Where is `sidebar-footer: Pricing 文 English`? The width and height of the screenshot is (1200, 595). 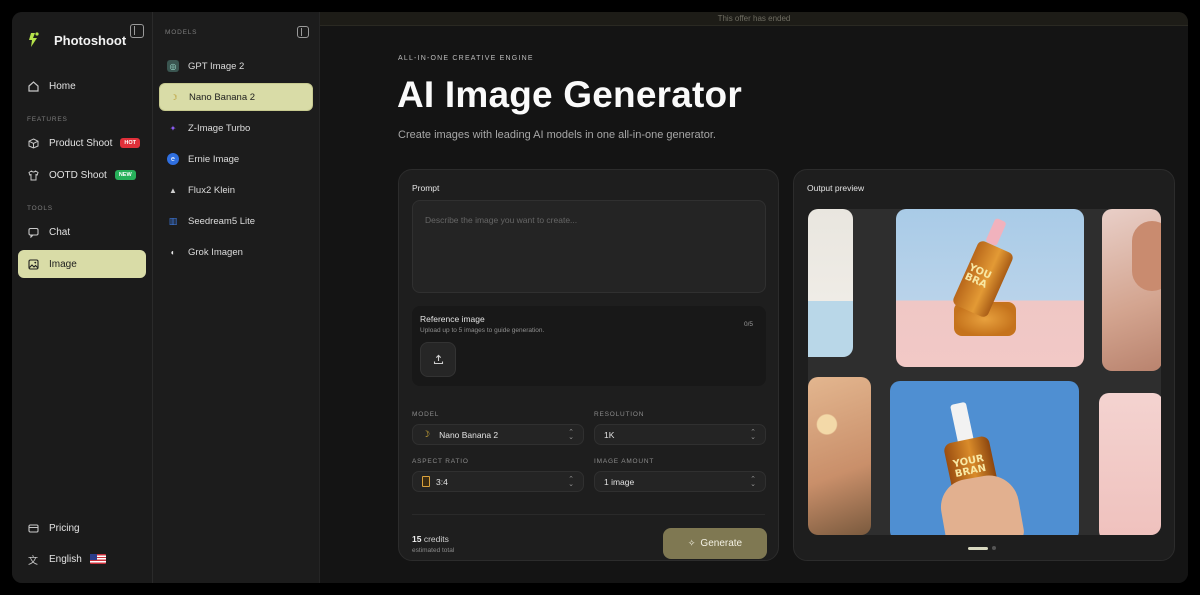
sidebar-footer: Pricing 文 English is located at coordinates (82, 541).